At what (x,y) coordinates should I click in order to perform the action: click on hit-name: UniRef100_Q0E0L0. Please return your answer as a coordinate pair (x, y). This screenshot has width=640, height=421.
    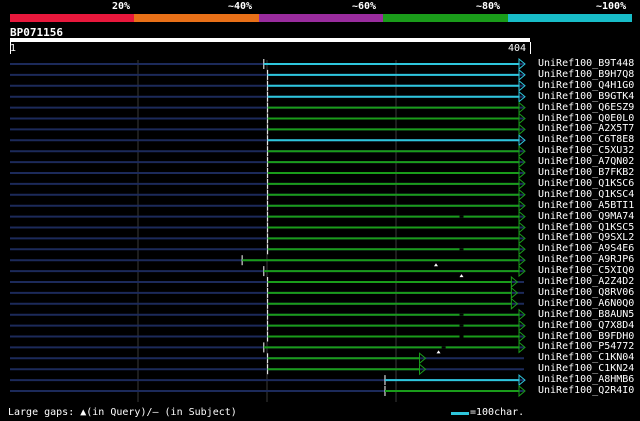
    Looking at the image, I should click on (586, 118).